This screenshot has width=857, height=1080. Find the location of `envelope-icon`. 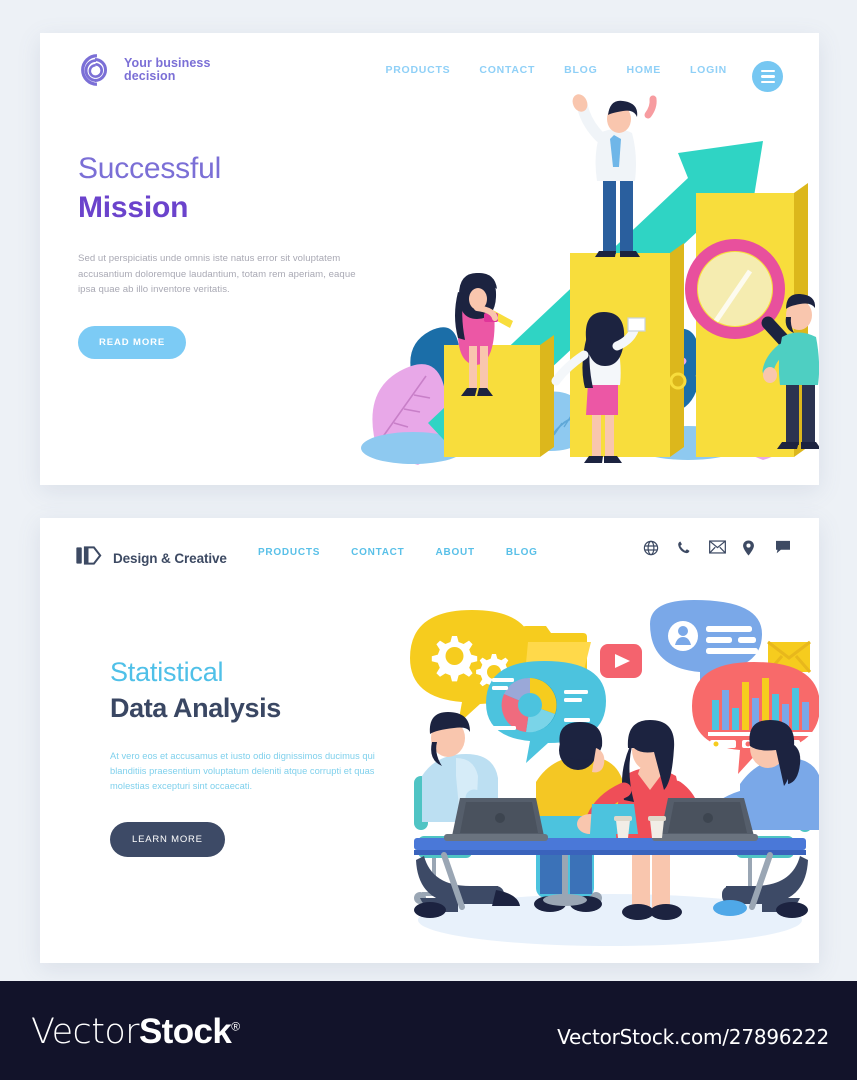

envelope-icon is located at coordinates (717, 548).